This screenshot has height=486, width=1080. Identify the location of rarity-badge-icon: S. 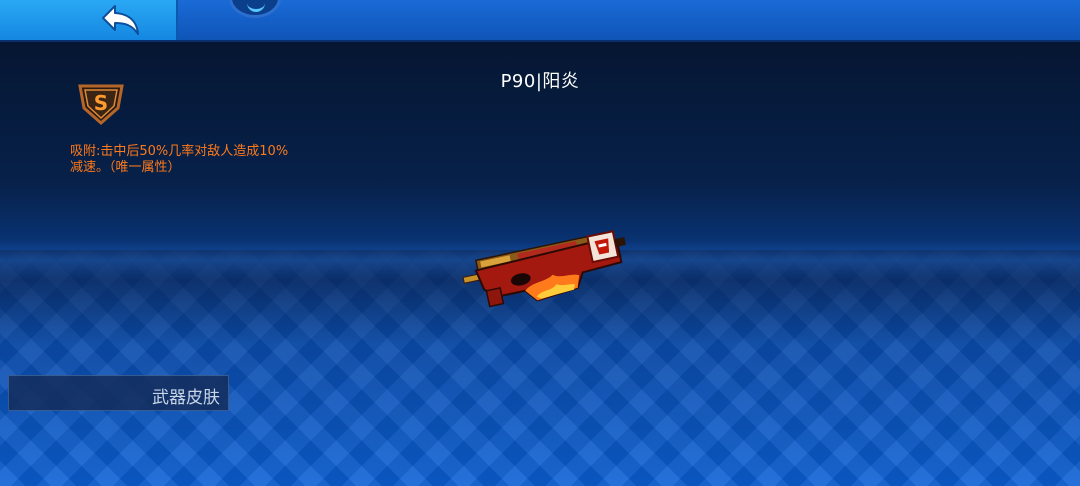
(101, 105).